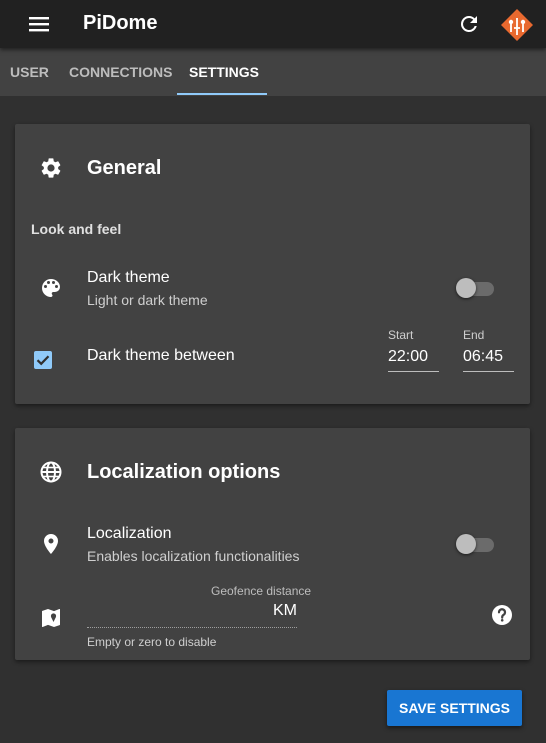 The image size is (546, 743). Describe the element at coordinates (273, 72) in the screenshot. I see `tab-bar: USER CONNECTIONS SETTINGS` at that location.